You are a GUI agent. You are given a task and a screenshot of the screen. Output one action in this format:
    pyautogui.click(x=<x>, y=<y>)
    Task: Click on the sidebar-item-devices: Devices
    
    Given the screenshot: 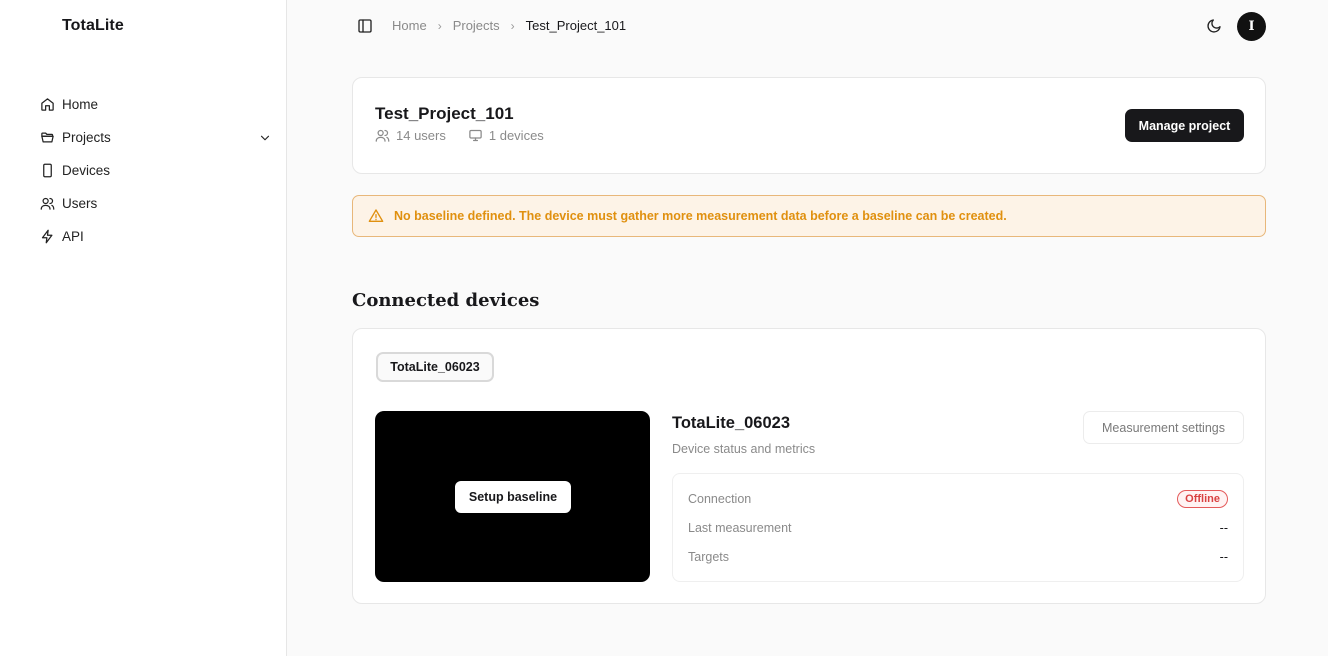 What is the action you would take?
    pyautogui.click(x=156, y=170)
    